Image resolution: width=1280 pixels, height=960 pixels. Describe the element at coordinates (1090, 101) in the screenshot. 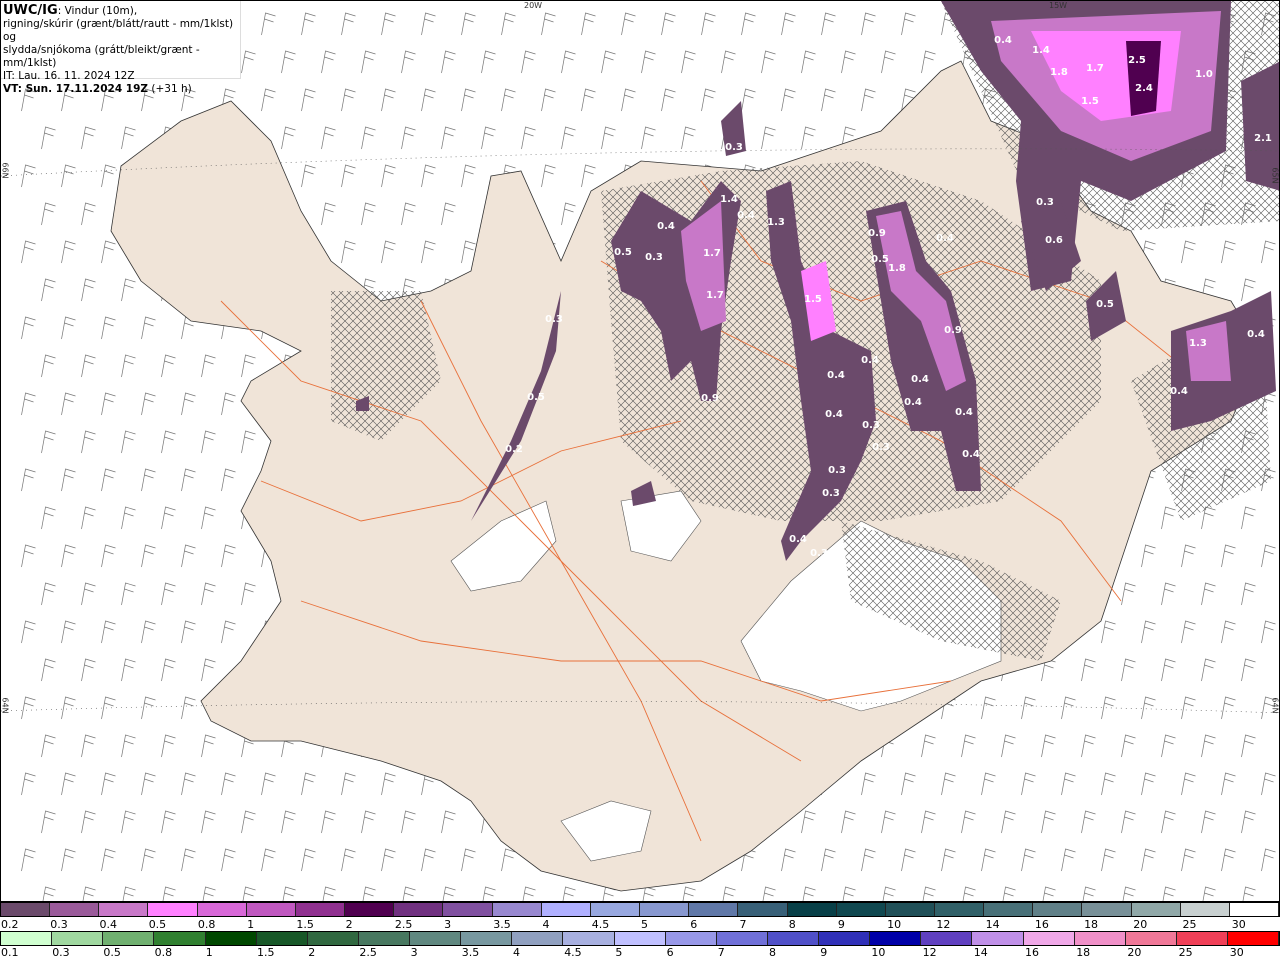

I see `precip-value: 1.5` at that location.